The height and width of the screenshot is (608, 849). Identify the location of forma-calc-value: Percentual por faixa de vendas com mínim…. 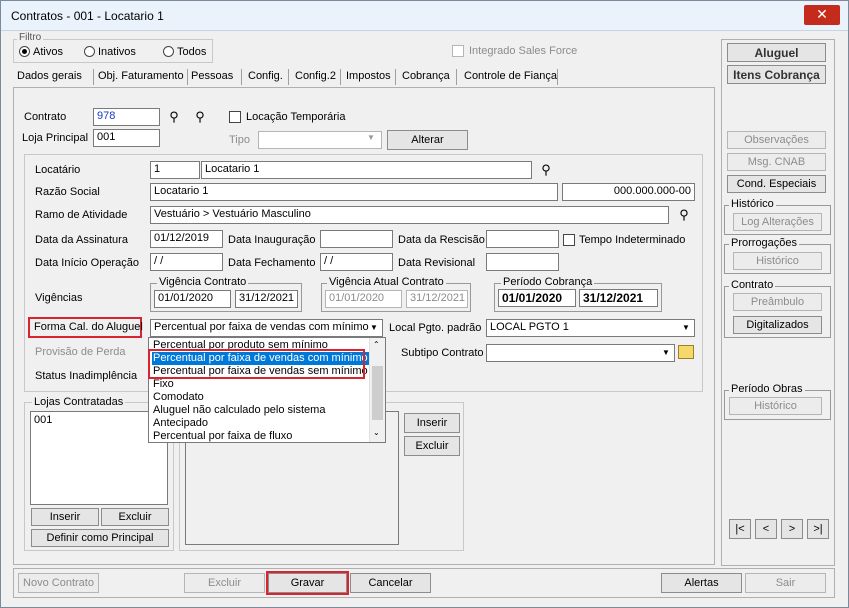
(261, 327).